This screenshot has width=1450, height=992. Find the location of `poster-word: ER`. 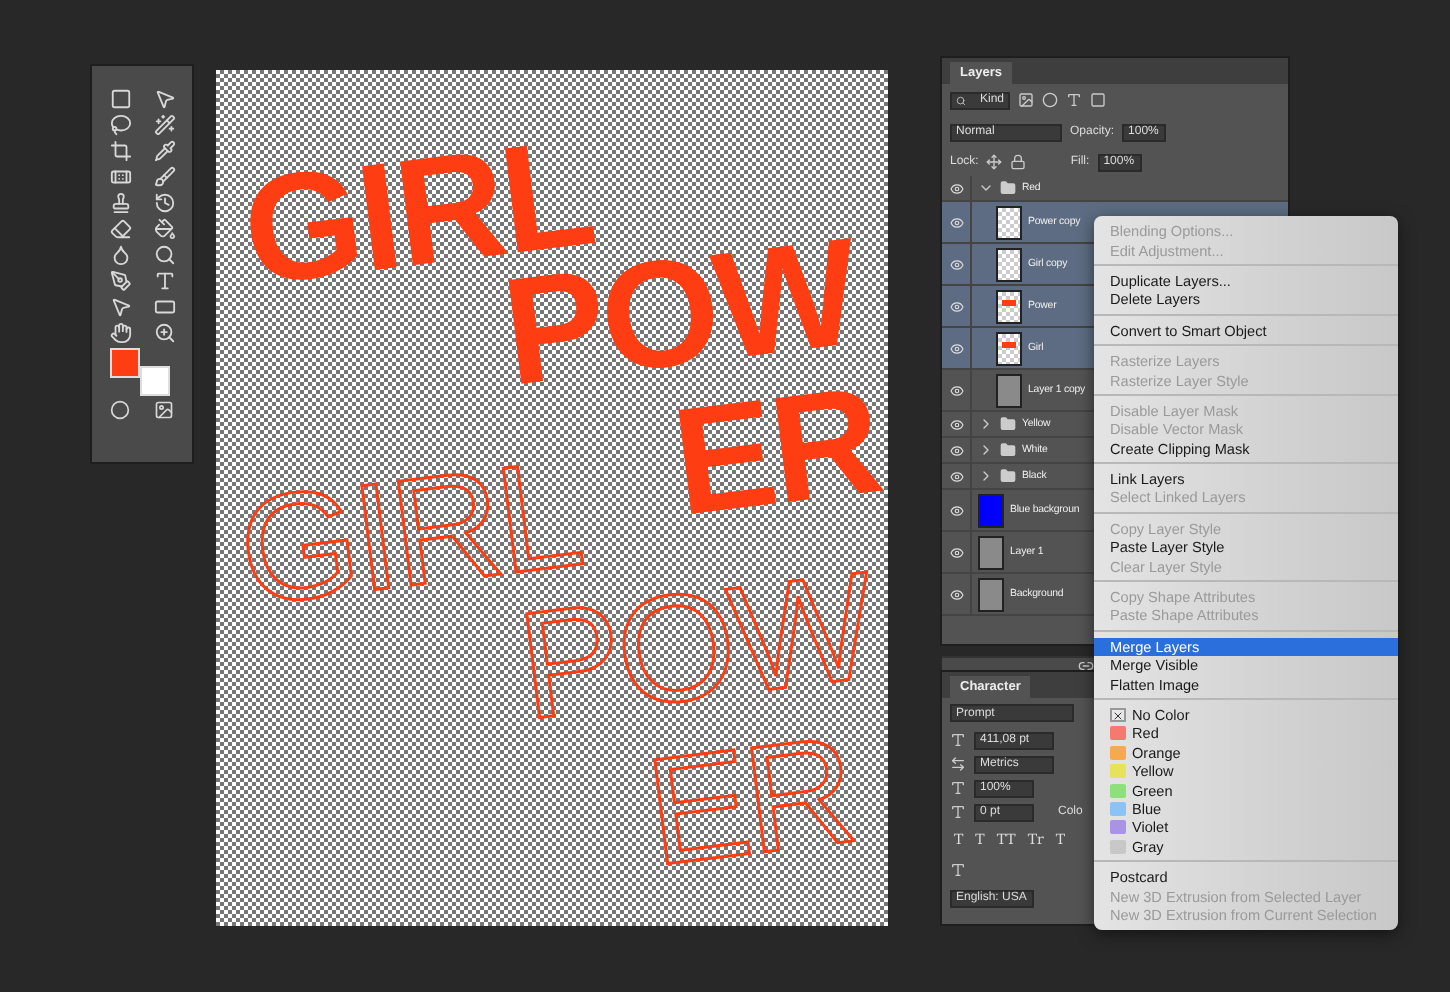

poster-word: ER is located at coordinates (776, 453).